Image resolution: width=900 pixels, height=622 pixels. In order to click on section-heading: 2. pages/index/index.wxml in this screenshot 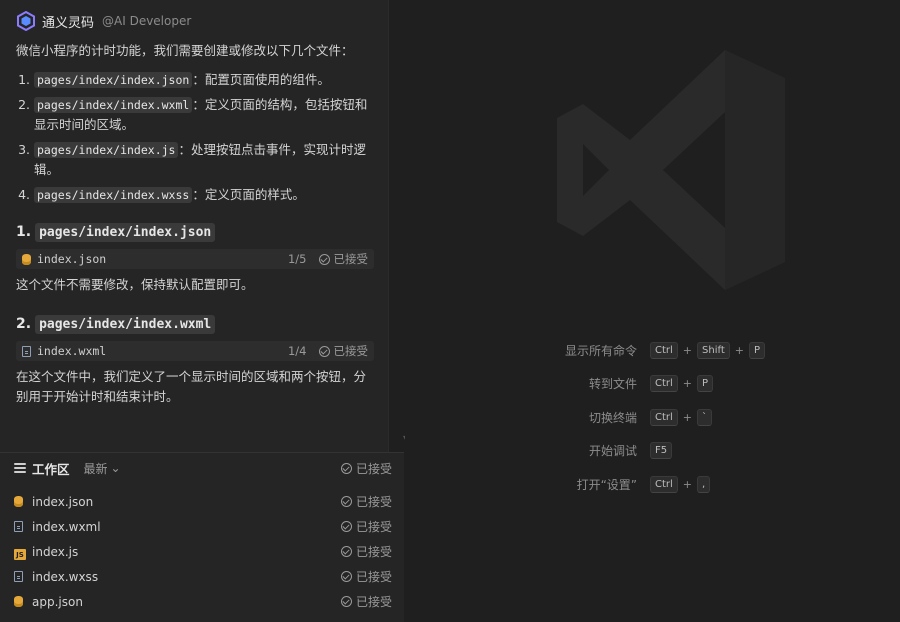, I will do `click(197, 324)`.